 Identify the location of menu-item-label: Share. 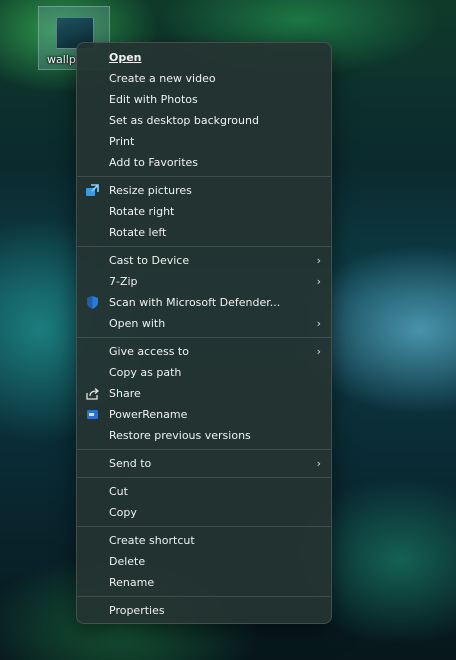
(125, 393).